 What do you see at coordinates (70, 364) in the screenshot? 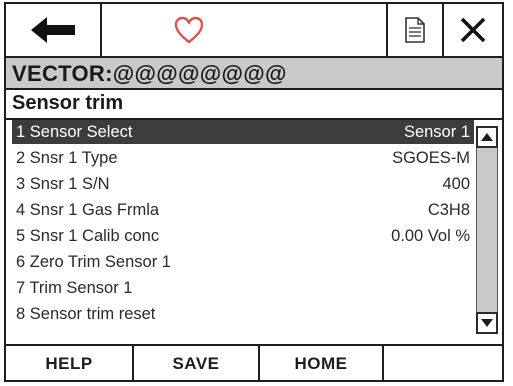
I see `help-button: HELP` at bounding box center [70, 364].